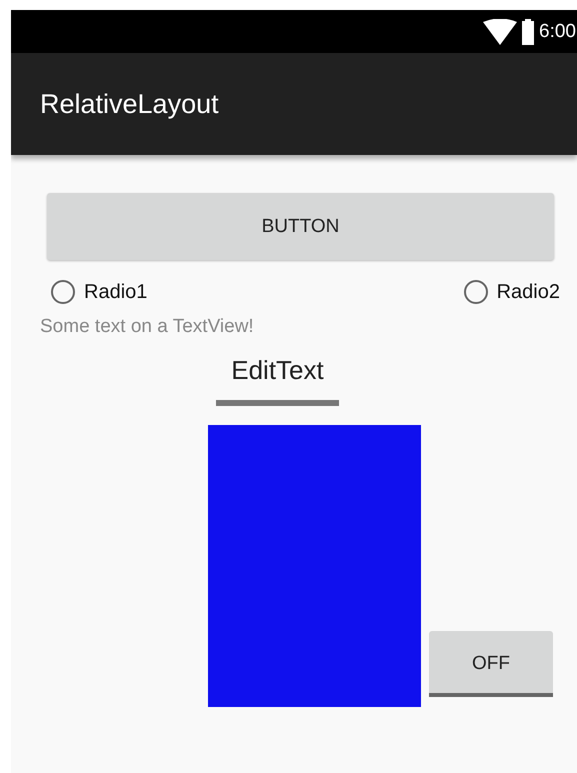 This screenshot has height=773, width=577. What do you see at coordinates (129, 104) in the screenshot?
I see `app-title: RelativeLayout` at bounding box center [129, 104].